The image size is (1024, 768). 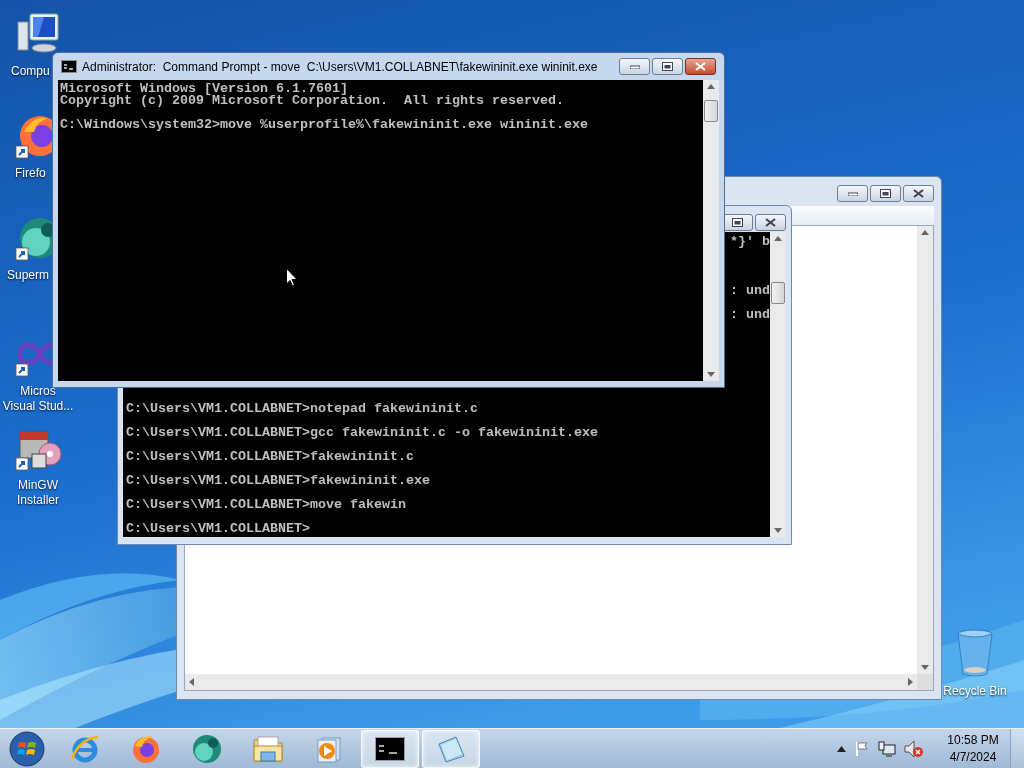 What do you see at coordinates (973, 757) in the screenshot?
I see `clock-date: 4/7/2024` at bounding box center [973, 757].